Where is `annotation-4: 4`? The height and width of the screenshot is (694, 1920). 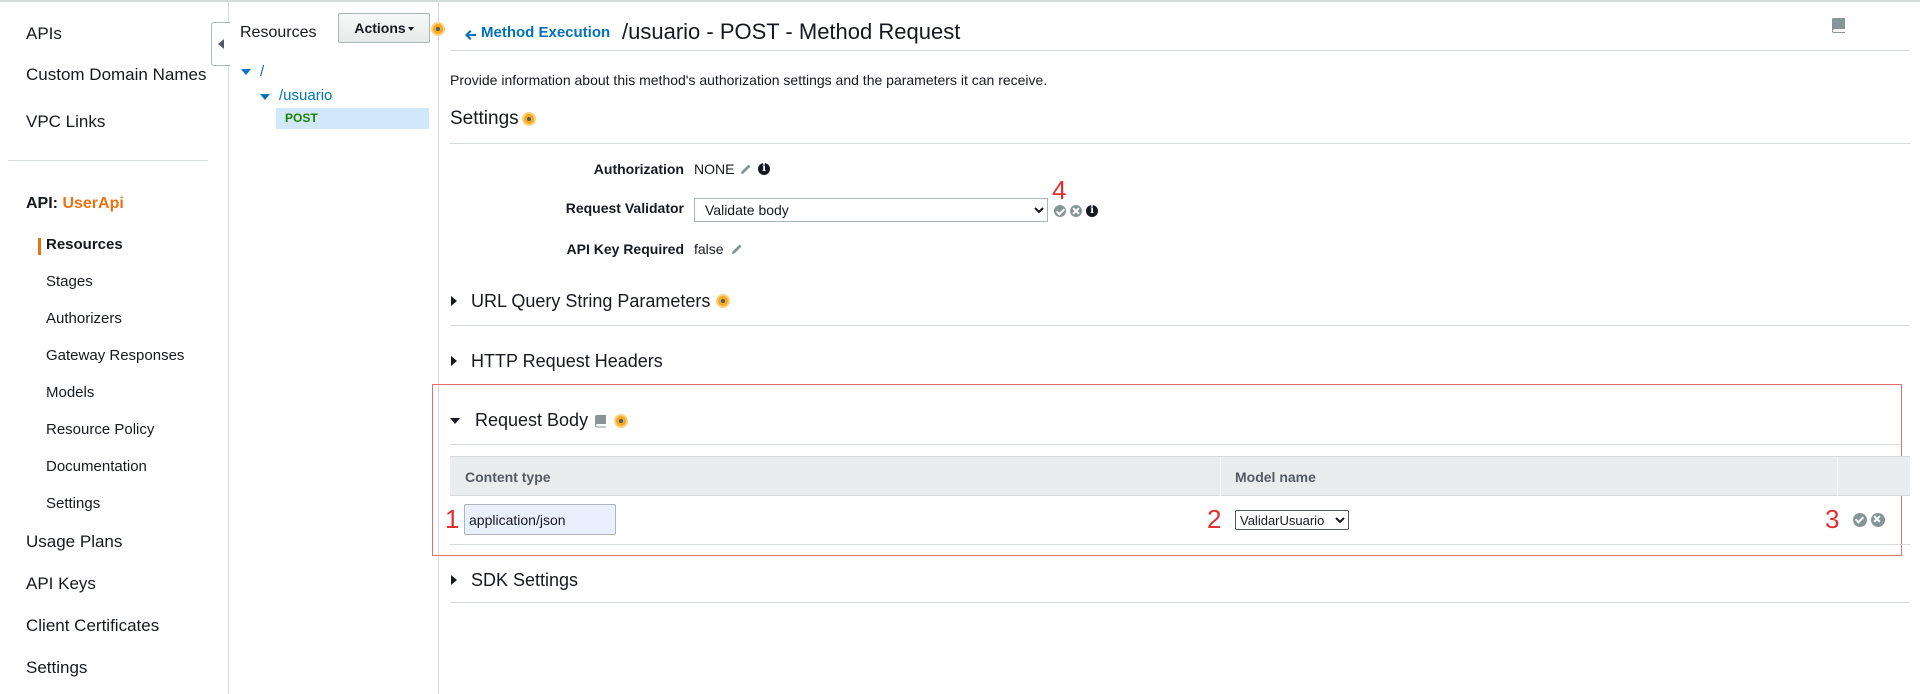 annotation-4: 4 is located at coordinates (1059, 190).